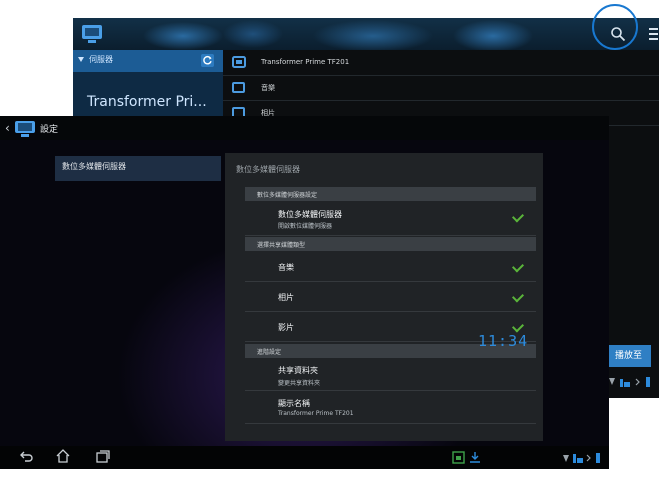 This screenshot has width=659, height=490. I want to click on settings-row-media-server: 數位多媒體伺服器 開啟數位媒體伺服器, so click(390, 219).